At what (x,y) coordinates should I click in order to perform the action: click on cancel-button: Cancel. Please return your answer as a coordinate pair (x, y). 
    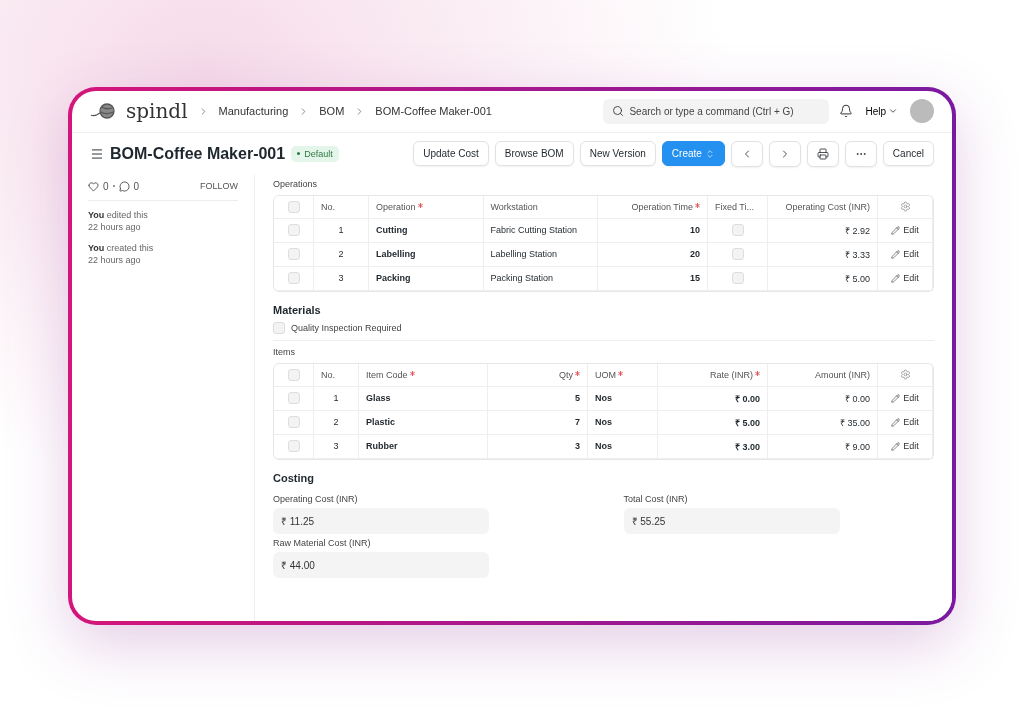
    Looking at the image, I should click on (908, 153).